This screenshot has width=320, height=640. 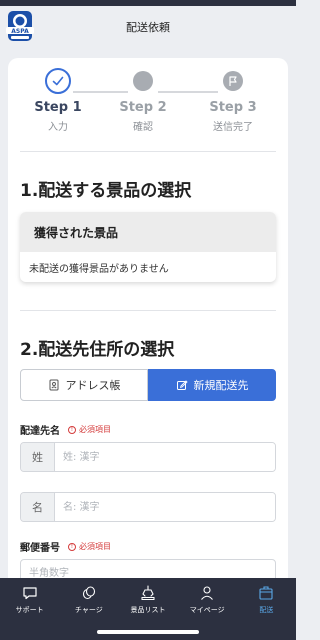 I want to click on nav-prize-list-label: 景品リスト, so click(x=148, y=610).